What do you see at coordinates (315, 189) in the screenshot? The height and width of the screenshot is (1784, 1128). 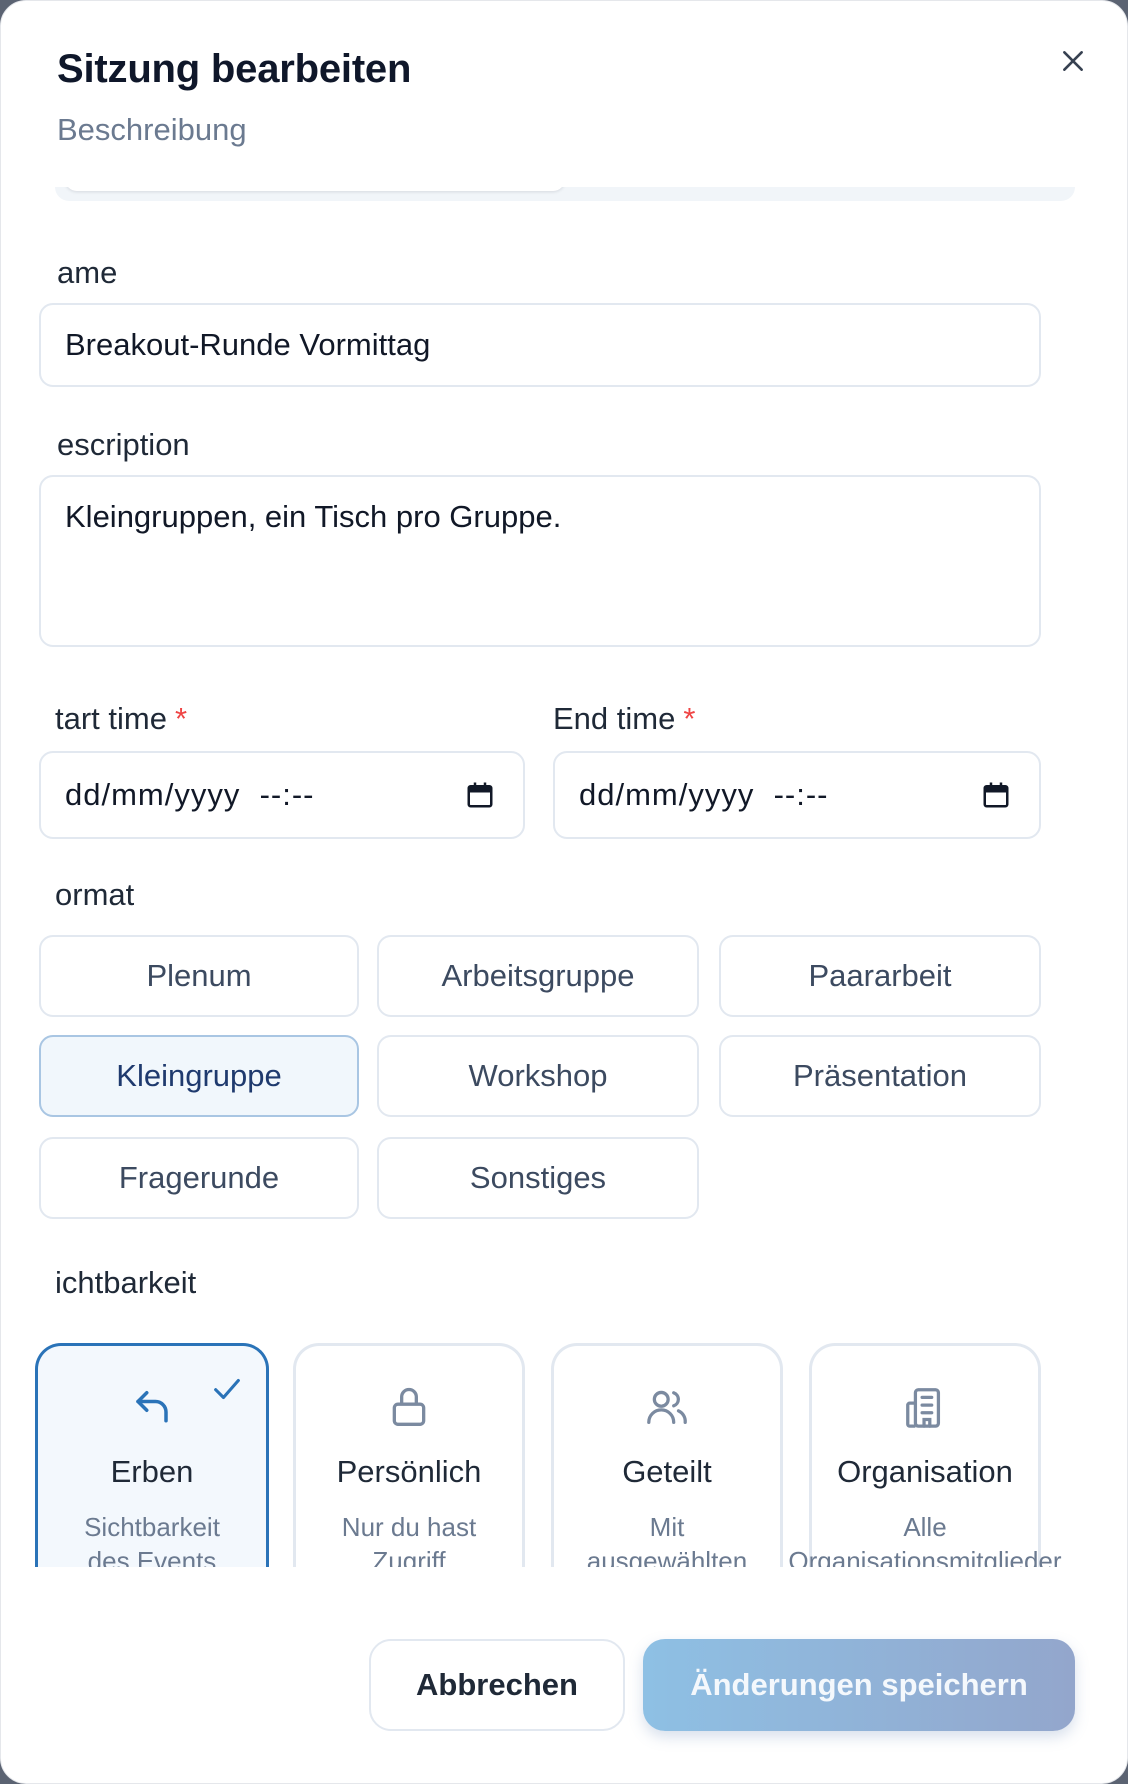 I see `tab-active` at bounding box center [315, 189].